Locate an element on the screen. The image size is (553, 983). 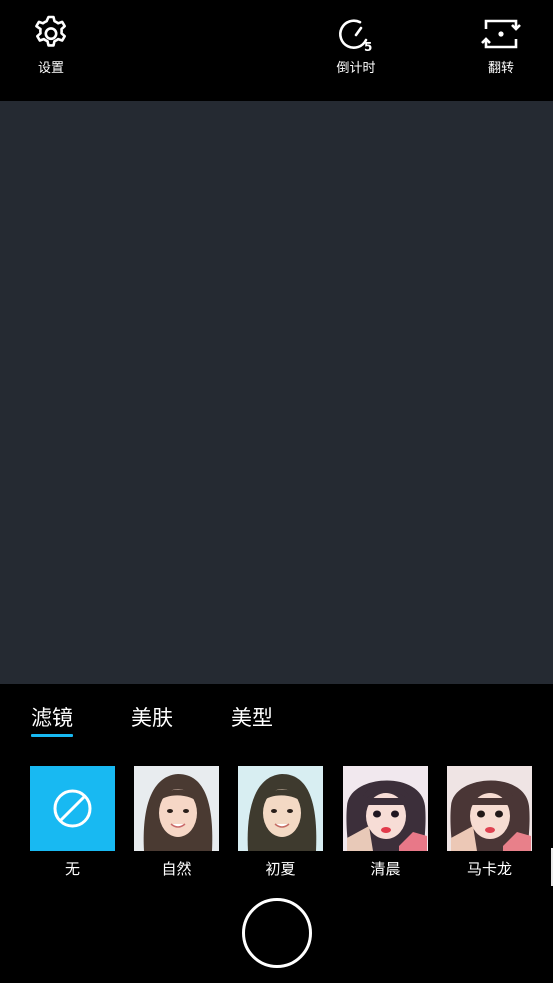
filter-item-macaron: 马卡龙 is located at coordinates (489, 822).